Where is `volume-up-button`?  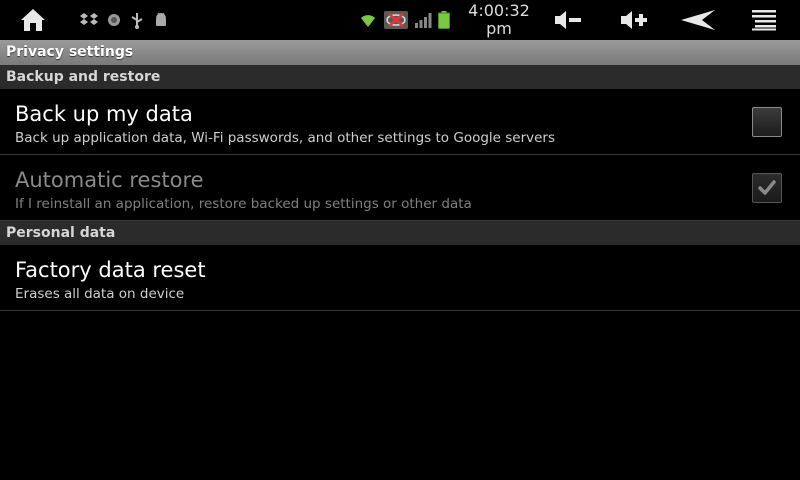
volume-up-button is located at coordinates (634, 20).